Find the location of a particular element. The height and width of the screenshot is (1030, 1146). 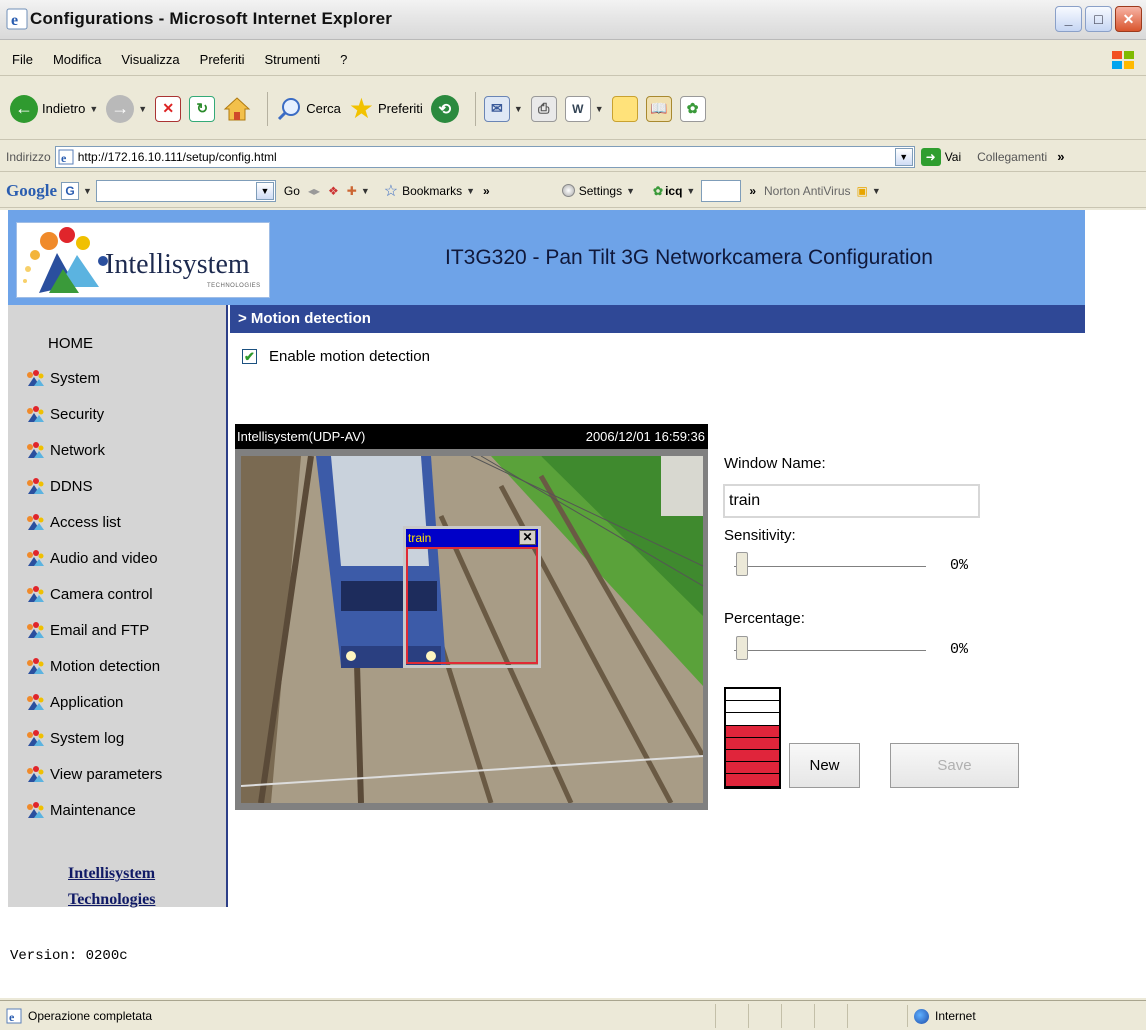

menu-preferiti: Preferiti is located at coordinates (222, 59).